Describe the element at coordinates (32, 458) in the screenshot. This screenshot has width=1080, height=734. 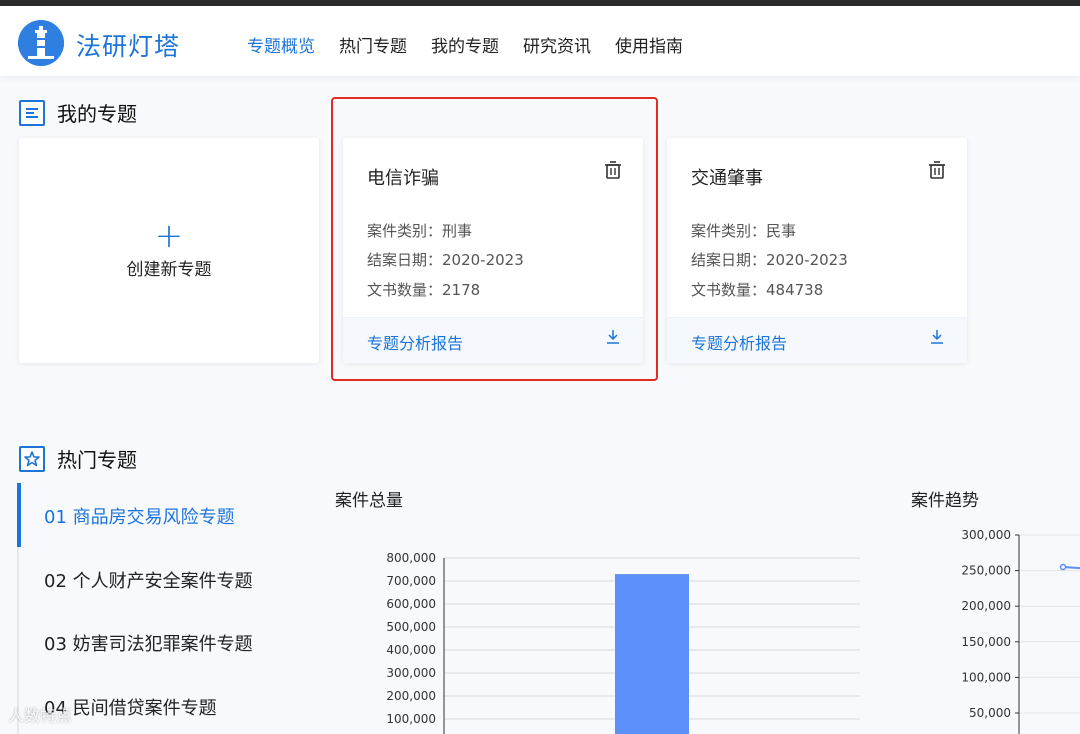
I see `star-box-icon` at that location.